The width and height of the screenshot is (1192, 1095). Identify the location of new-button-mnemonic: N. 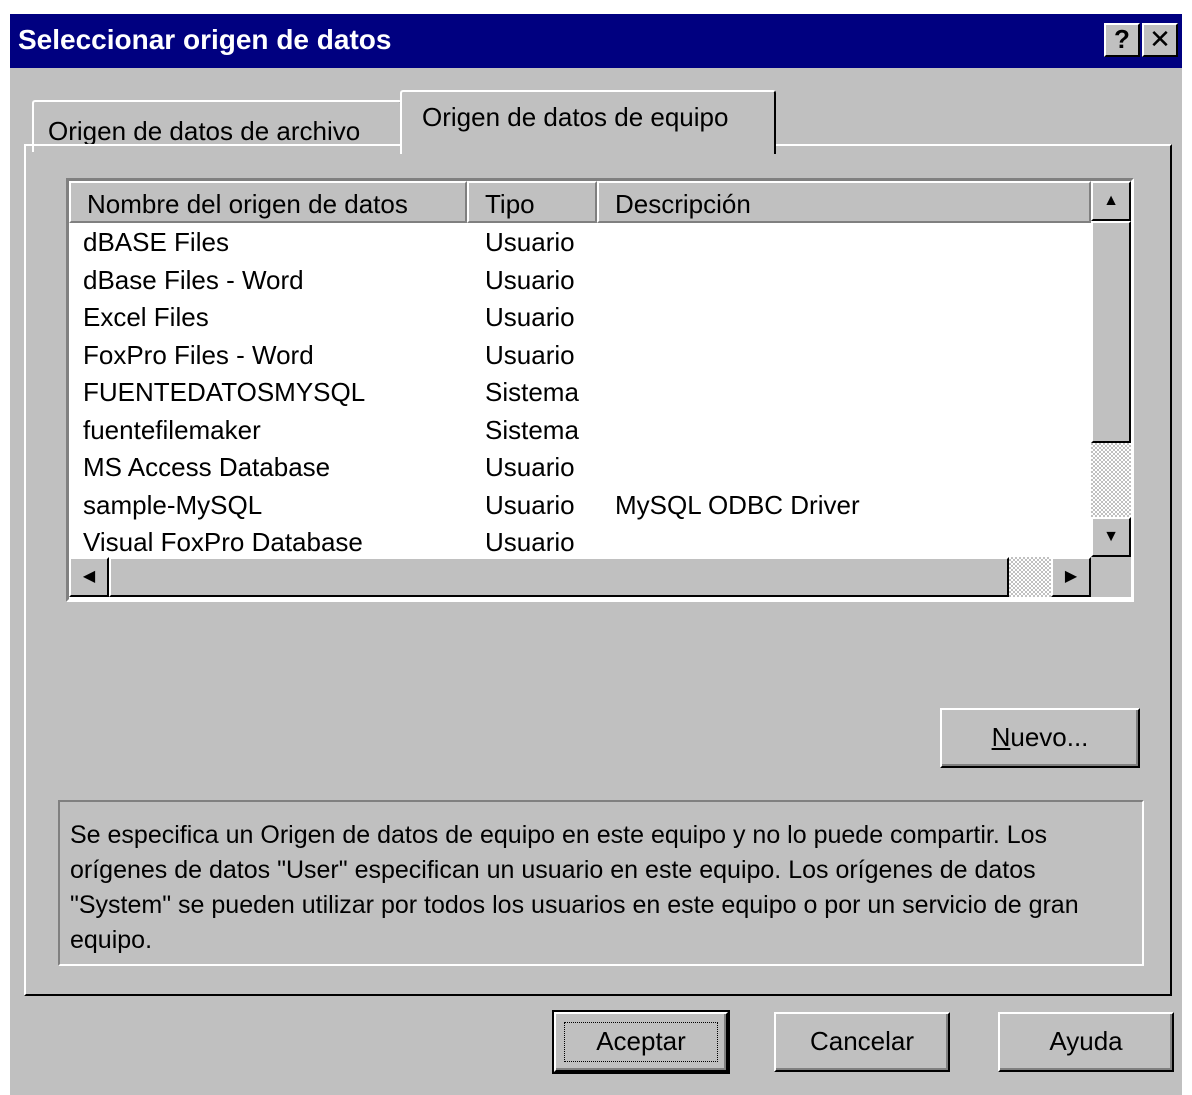
(1001, 737).